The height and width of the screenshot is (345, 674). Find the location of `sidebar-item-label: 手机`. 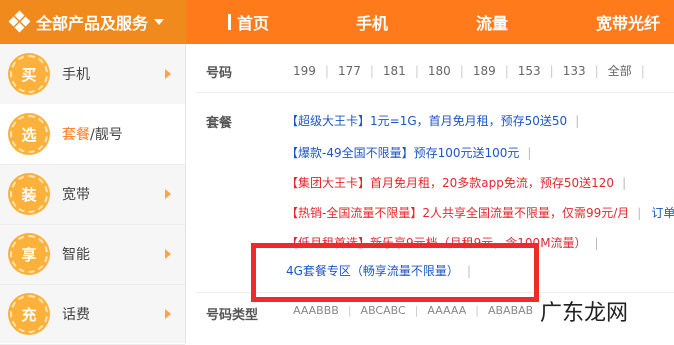

sidebar-item-label: 手机 is located at coordinates (76, 75).